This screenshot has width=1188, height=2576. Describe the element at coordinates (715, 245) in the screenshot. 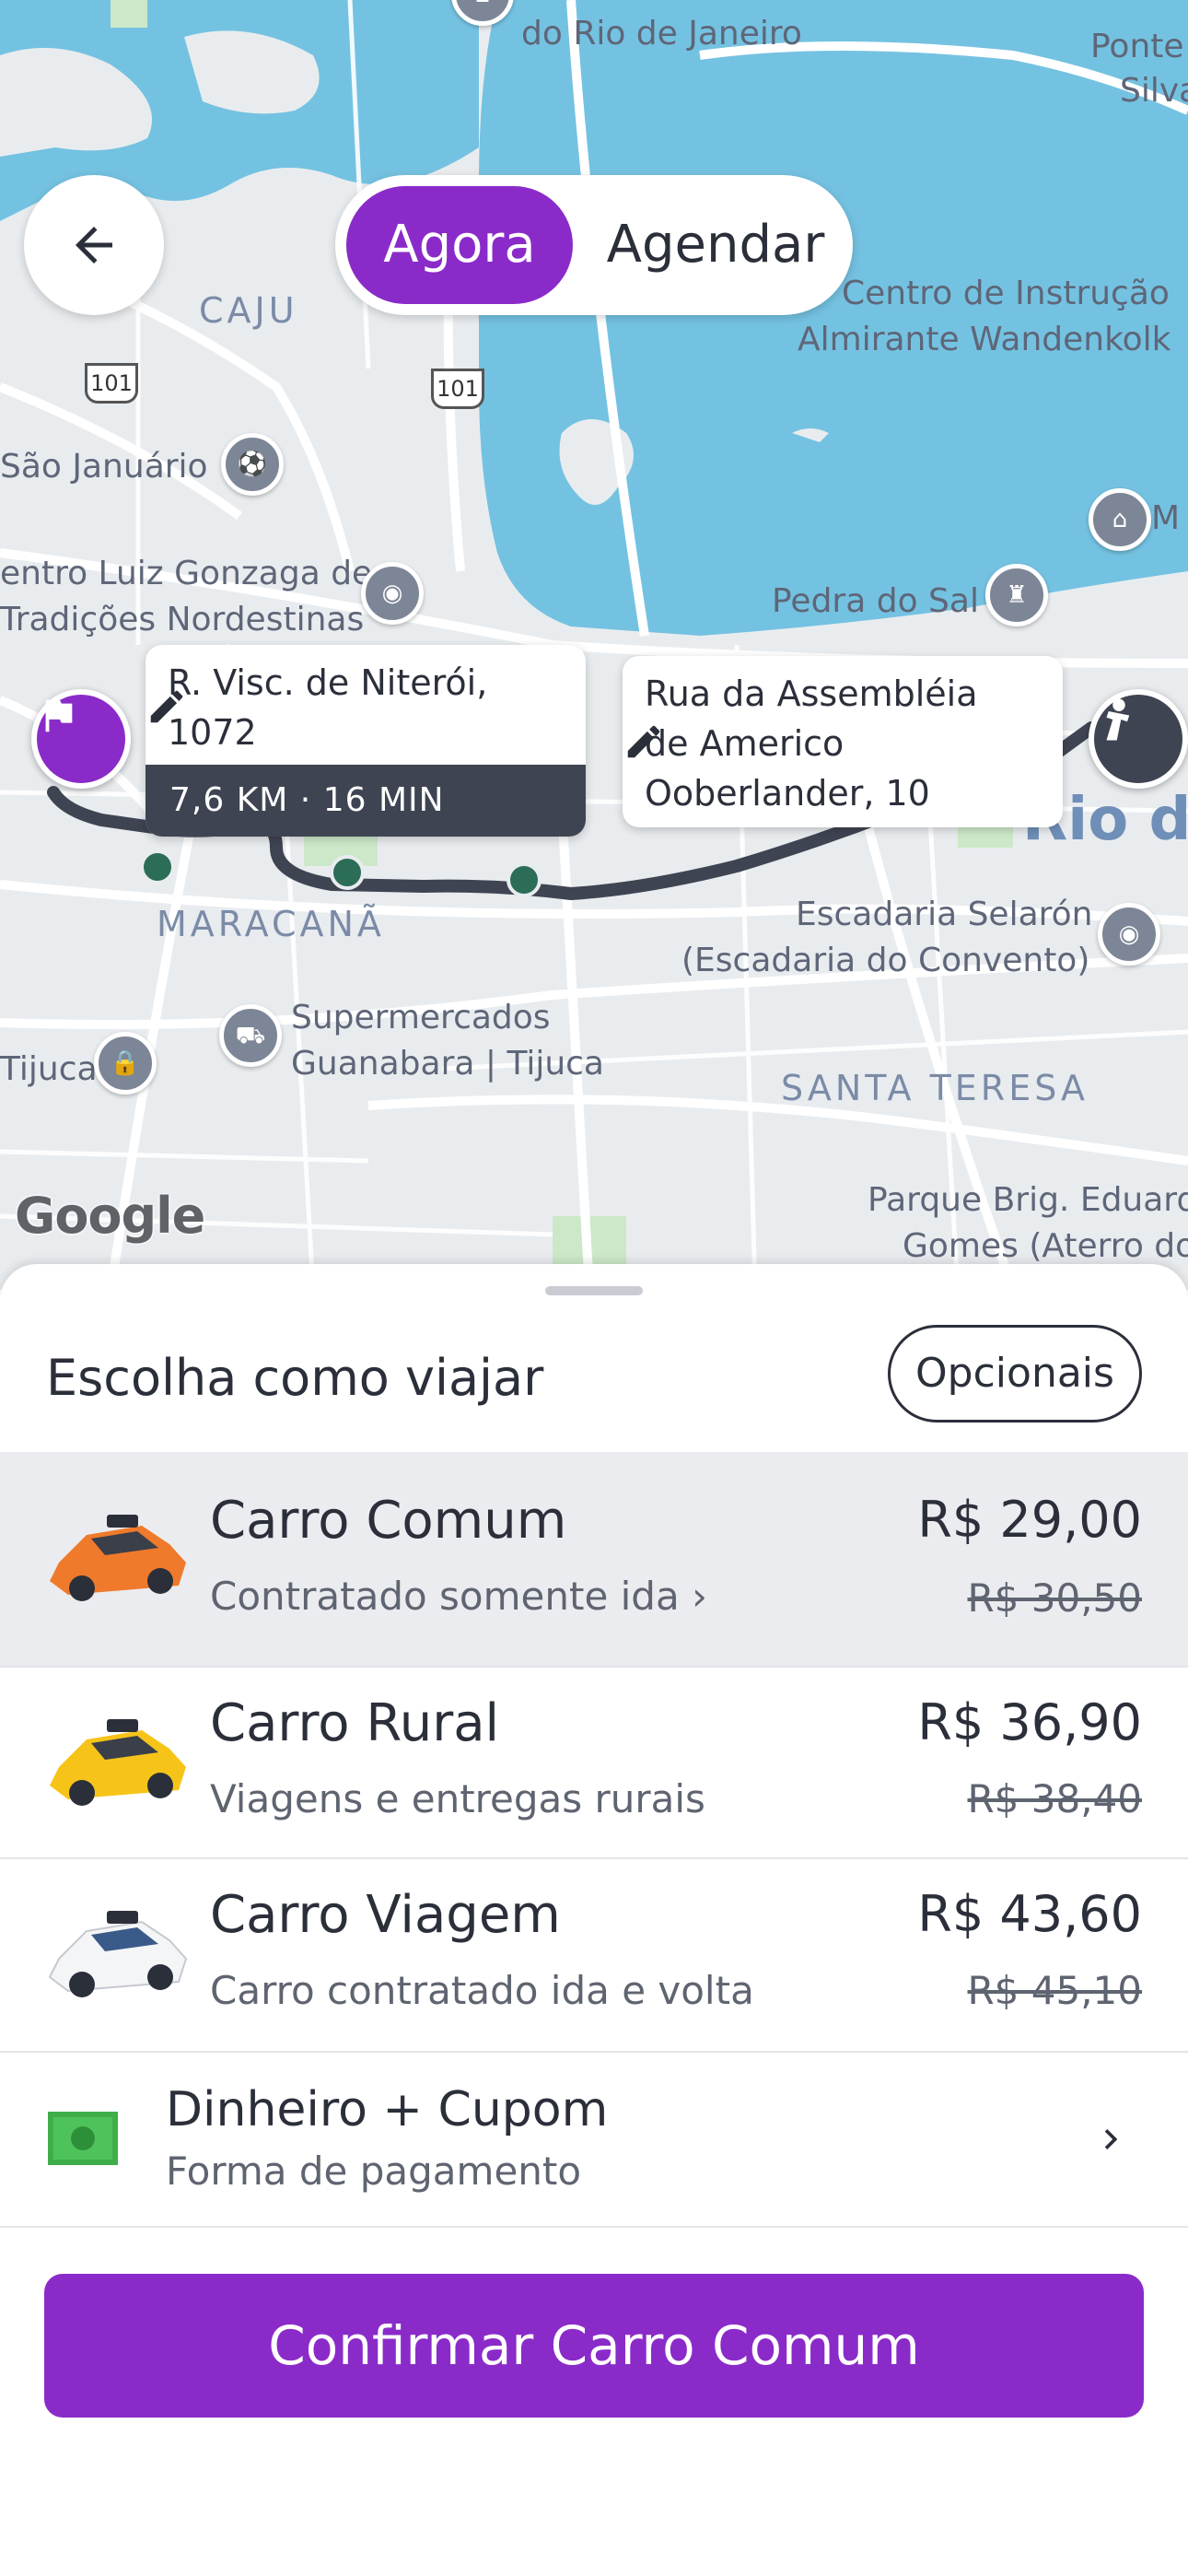

I see `toggle-schedule: Agendar` at that location.